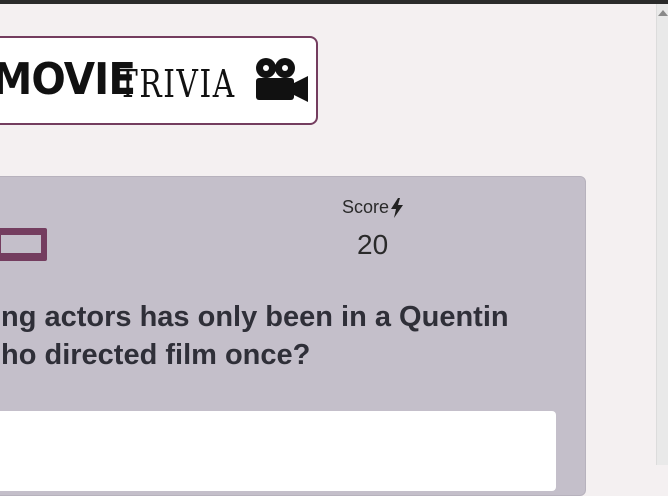  Describe the element at coordinates (366, 207) in the screenshot. I see `score-label: Score` at that location.